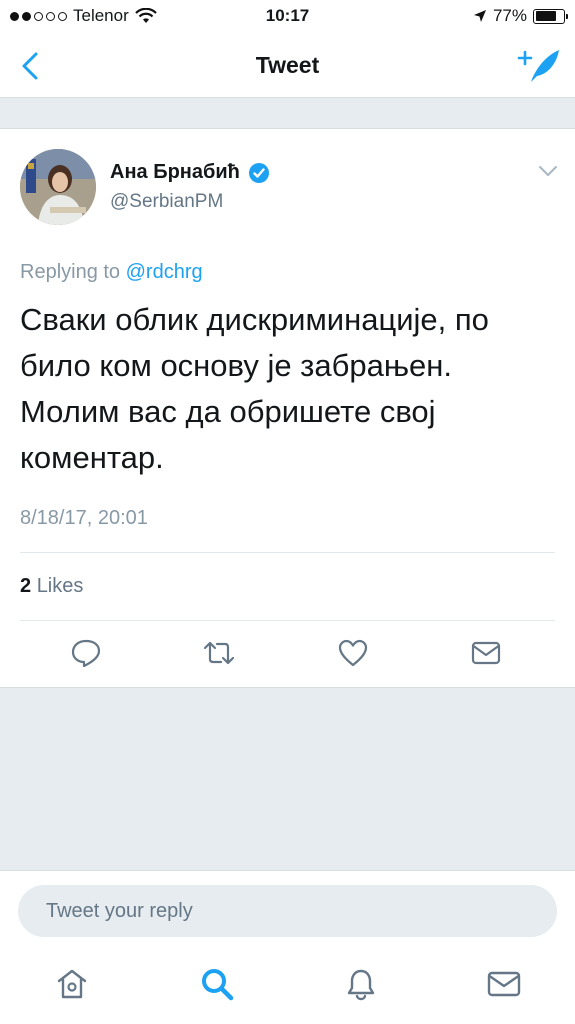  What do you see at coordinates (479, 16) in the screenshot?
I see `location-arrow-icon` at bounding box center [479, 16].